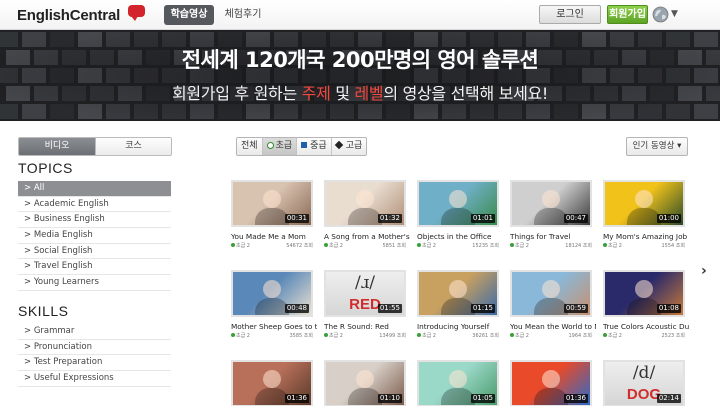 The height and width of the screenshot is (406, 720). What do you see at coordinates (43, 311) in the screenshot?
I see `skills-heading: SKILLS` at bounding box center [43, 311].